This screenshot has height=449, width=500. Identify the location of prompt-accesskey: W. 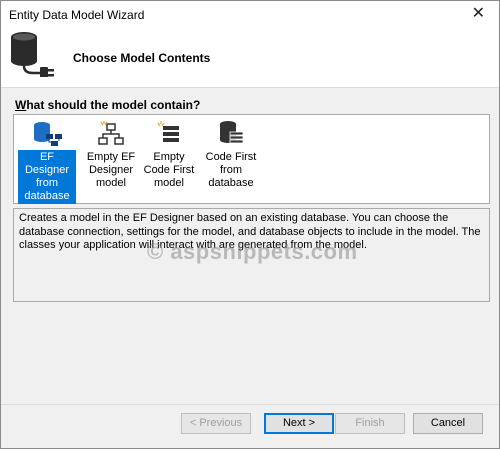
(21, 105).